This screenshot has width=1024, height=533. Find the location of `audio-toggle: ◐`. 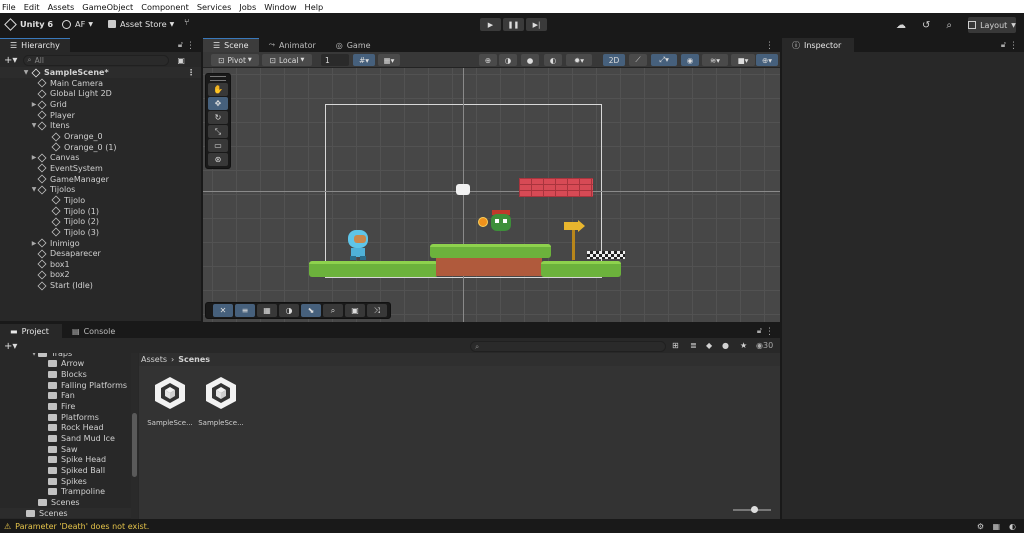

audio-toggle: ◐ is located at coordinates (553, 60).